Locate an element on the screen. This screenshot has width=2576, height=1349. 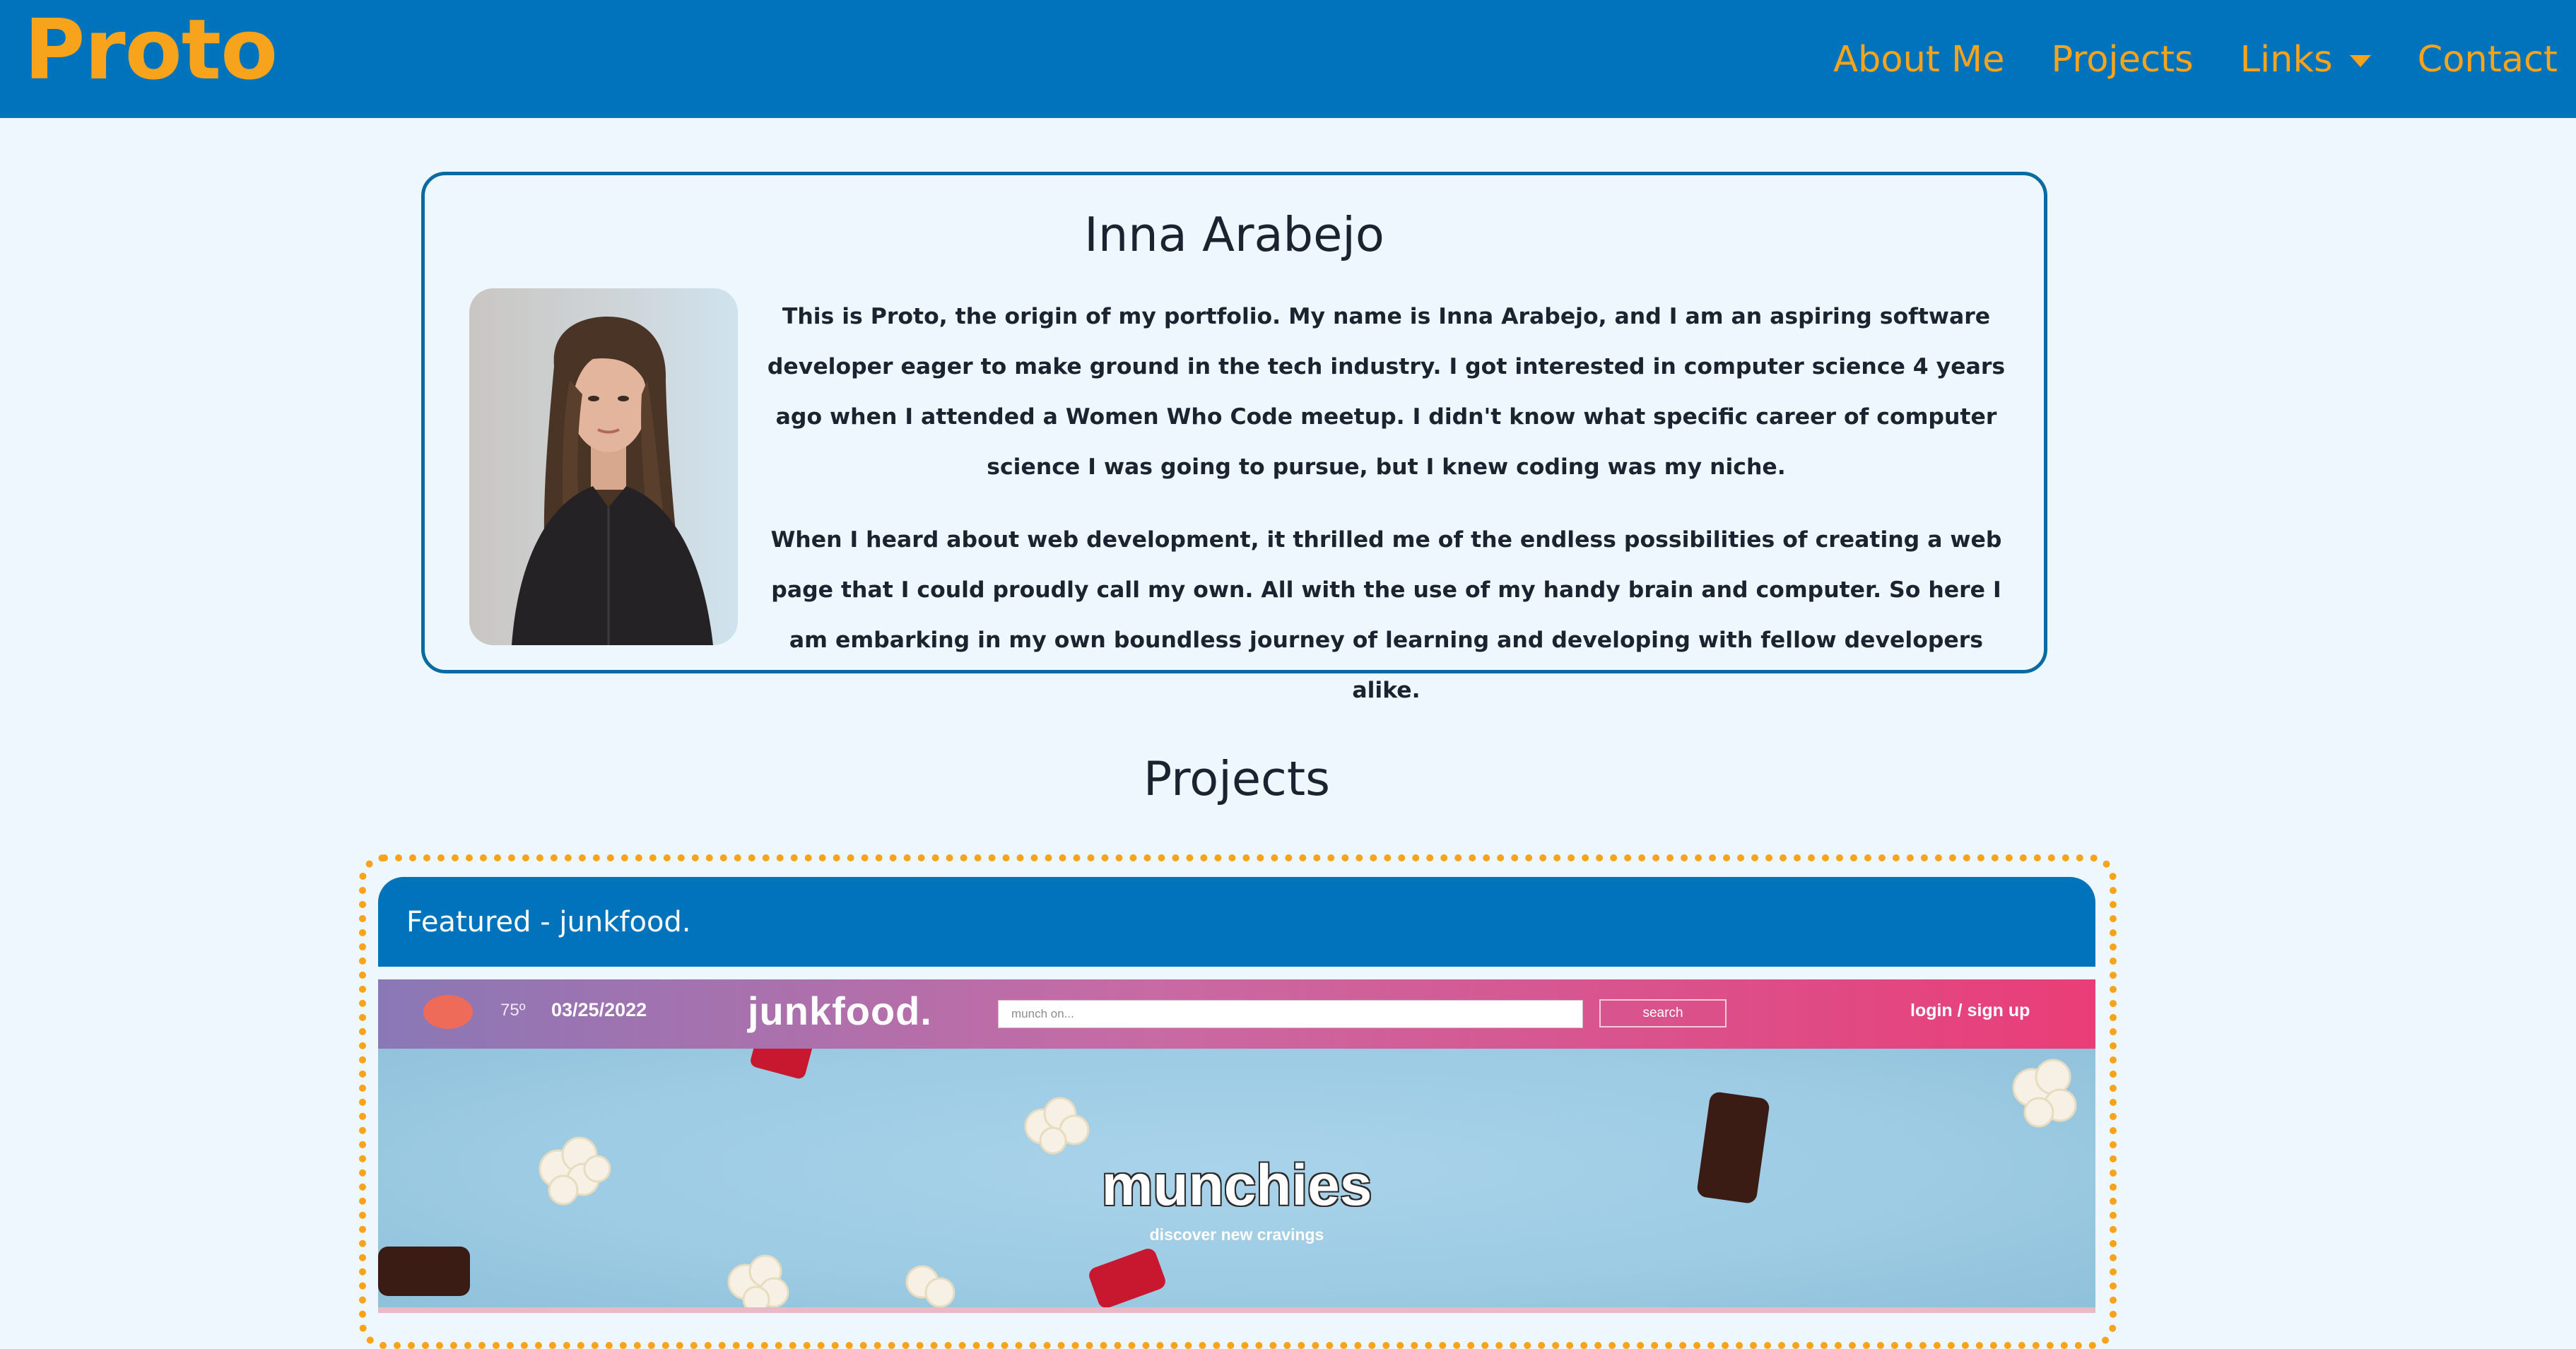
projects-title: Projects is located at coordinates (1237, 778).